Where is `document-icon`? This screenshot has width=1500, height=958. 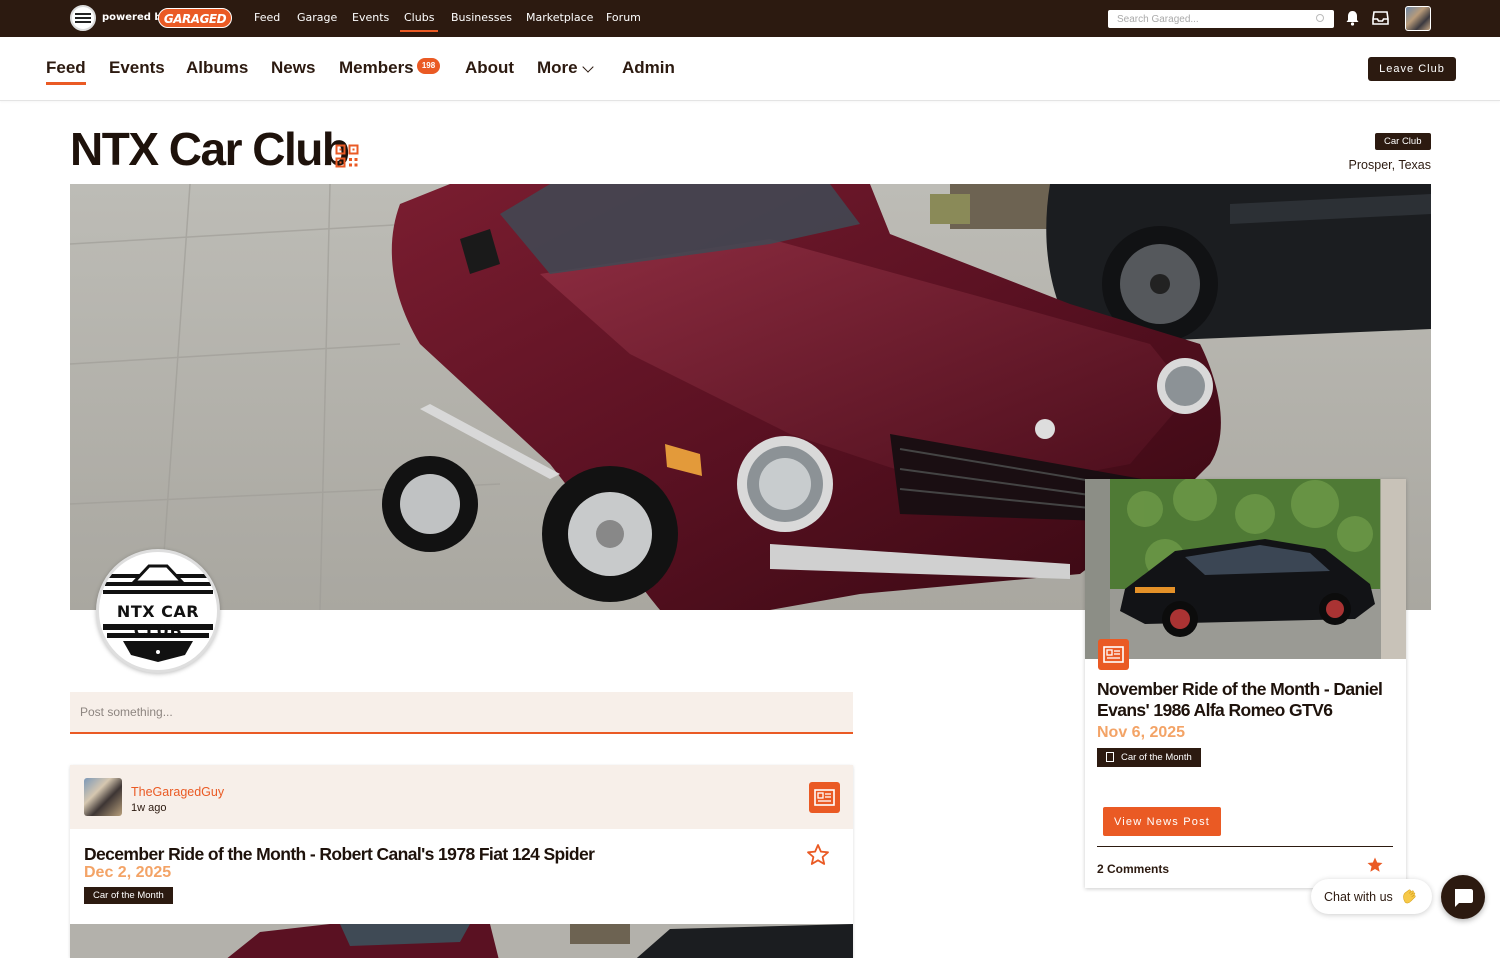
document-icon is located at coordinates (1110, 757).